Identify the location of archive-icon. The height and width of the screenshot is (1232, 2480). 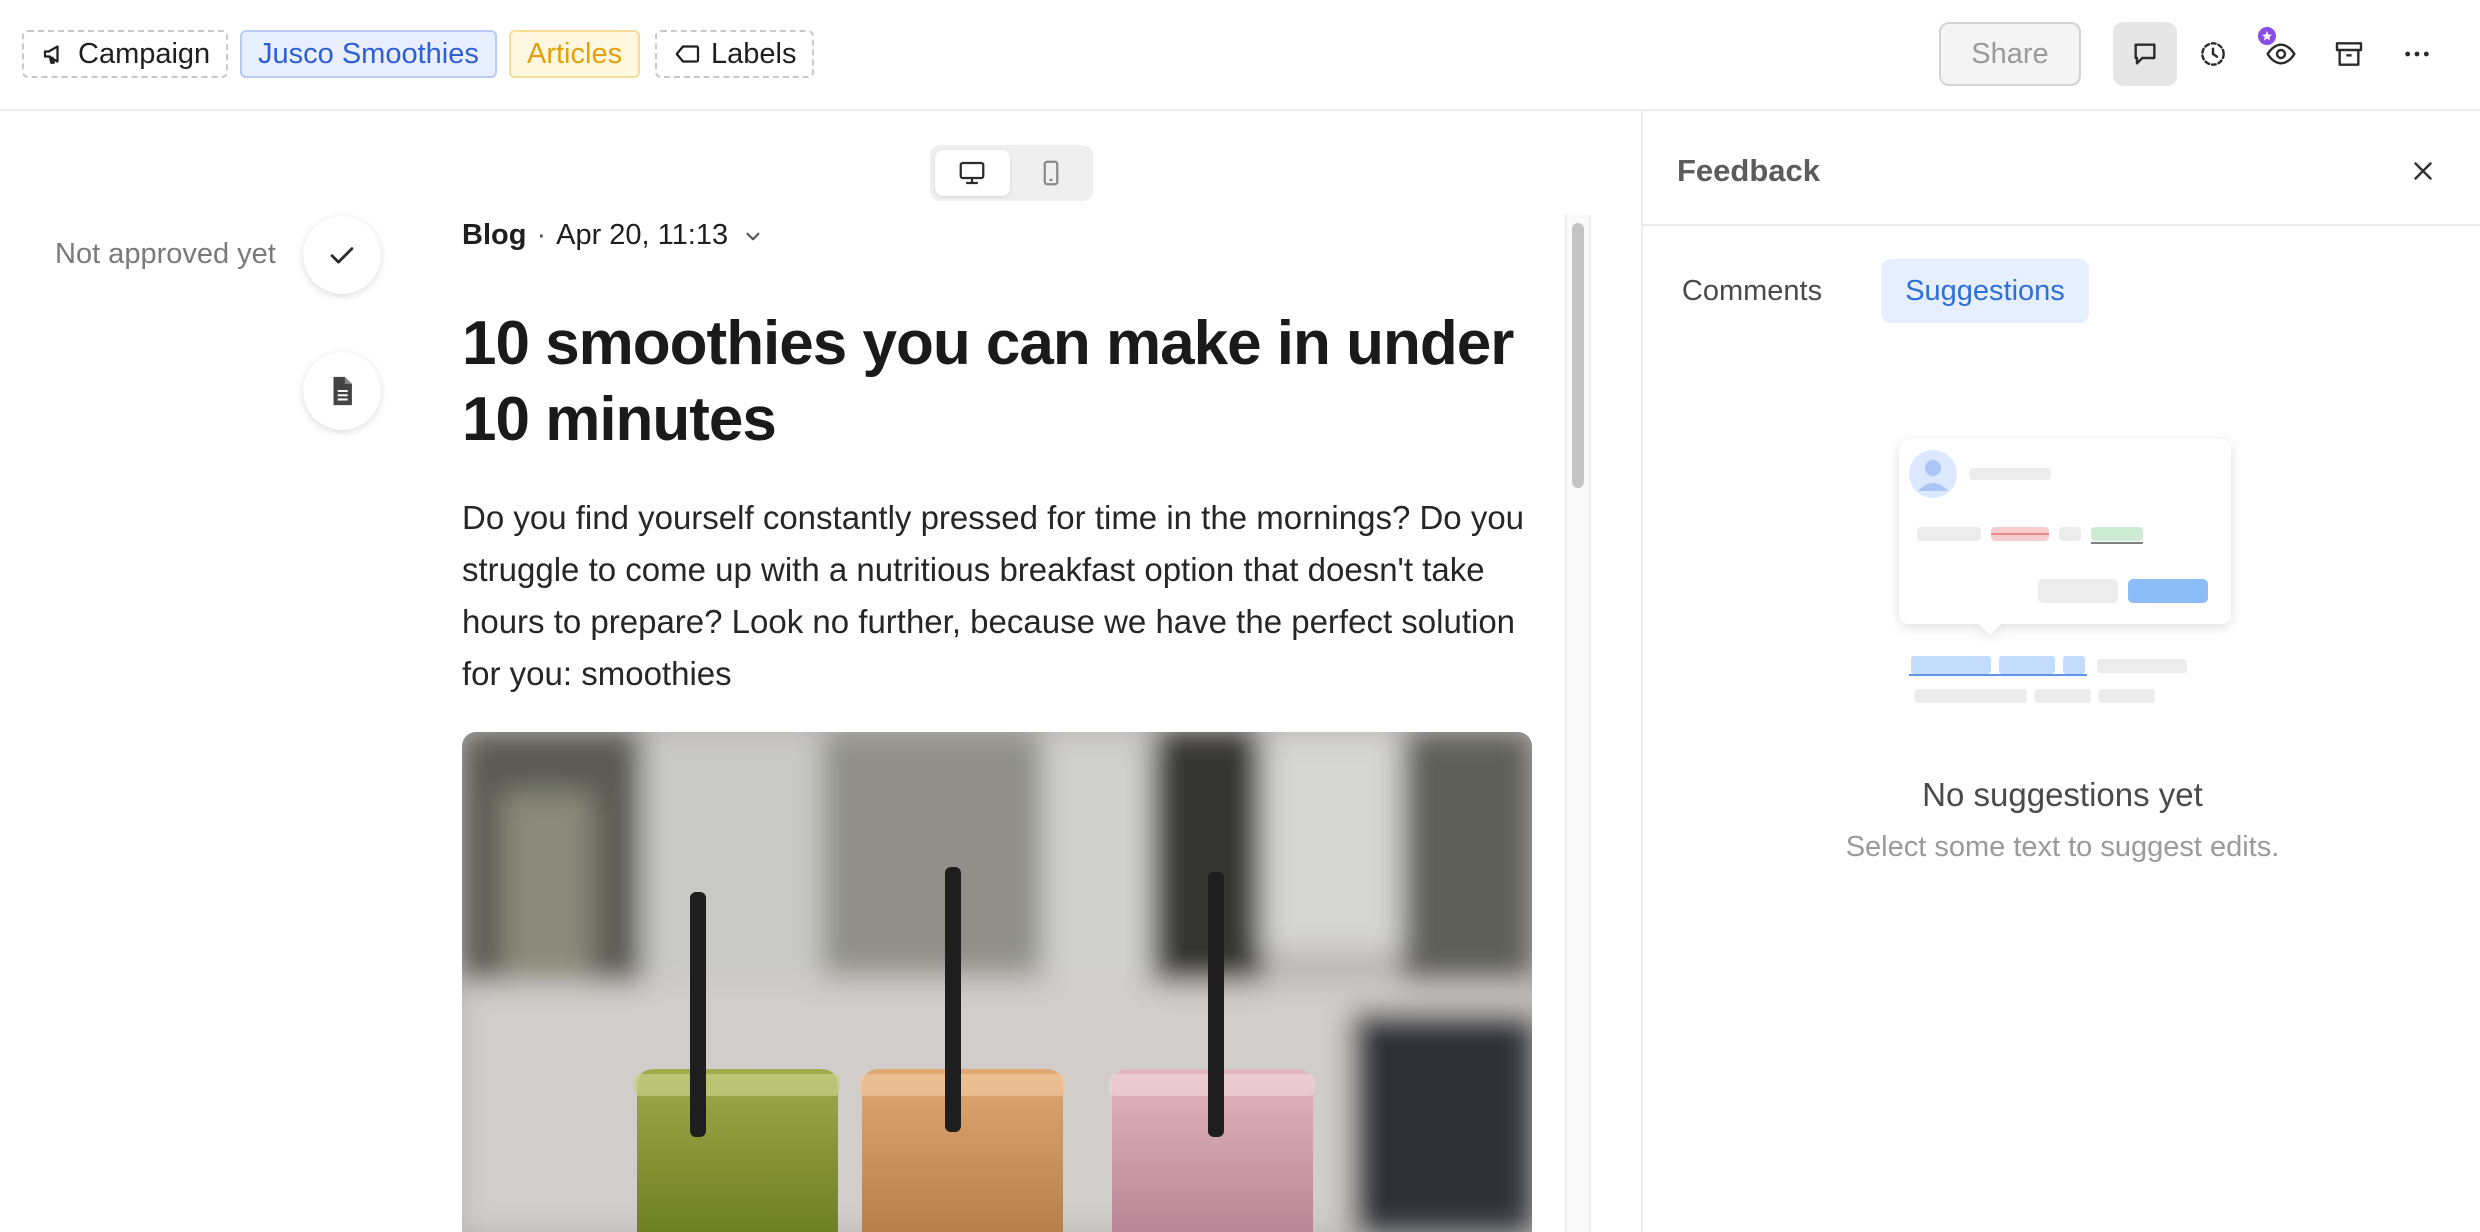
(2349, 54).